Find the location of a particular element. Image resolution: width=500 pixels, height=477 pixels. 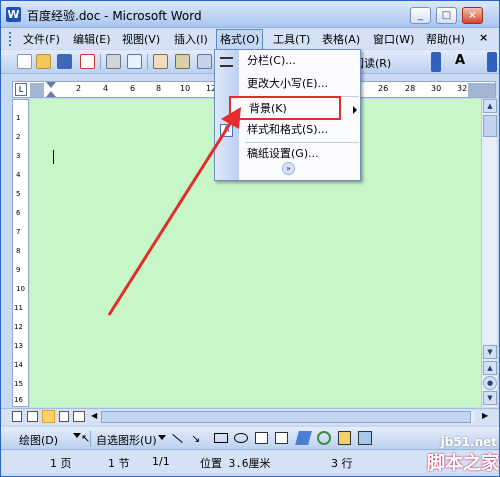

site-watermark: jb51.net 脚本之家 is located at coordinates (461, 455).